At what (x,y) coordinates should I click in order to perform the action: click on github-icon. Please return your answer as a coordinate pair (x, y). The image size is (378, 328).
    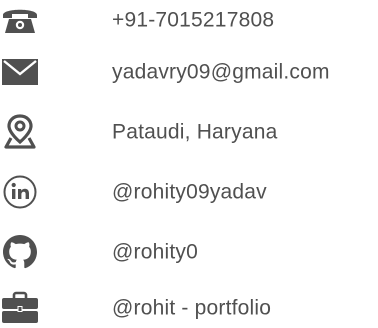
    Looking at the image, I should click on (20, 252).